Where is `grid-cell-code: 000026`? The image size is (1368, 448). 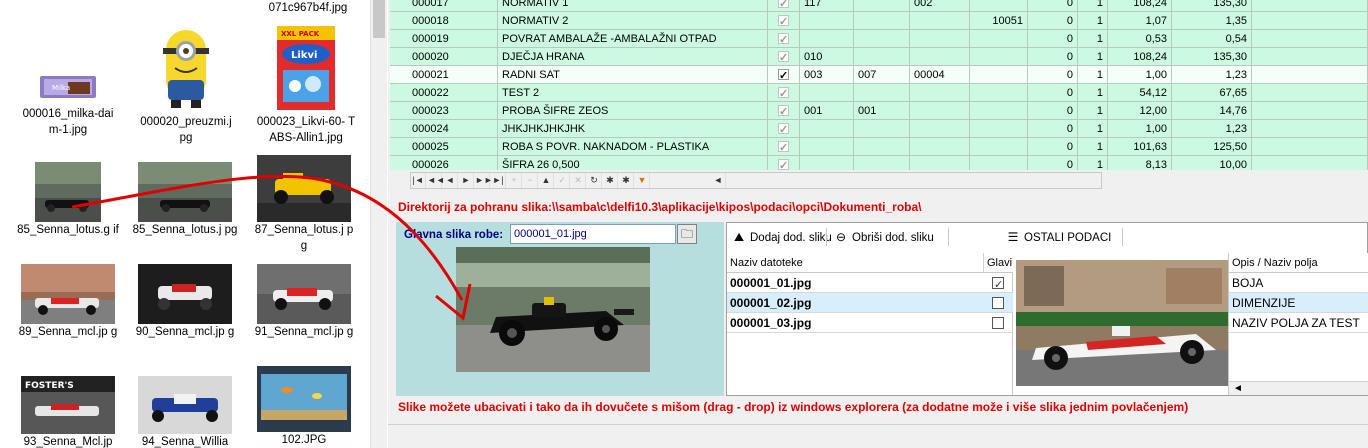
grid-cell-code: 000026 is located at coordinates (453, 163).